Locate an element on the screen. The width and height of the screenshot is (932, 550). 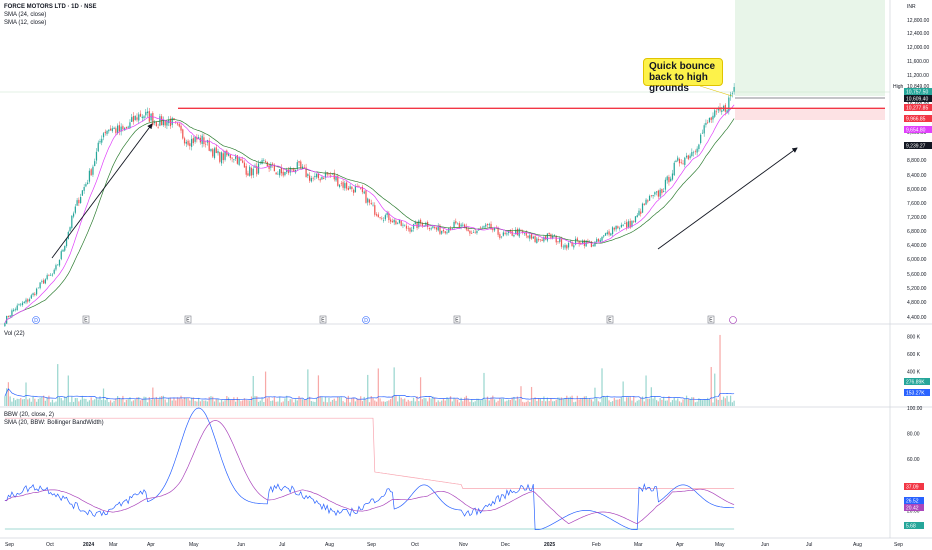
volume-tick-label: 400 K is located at coordinates (914, 372).